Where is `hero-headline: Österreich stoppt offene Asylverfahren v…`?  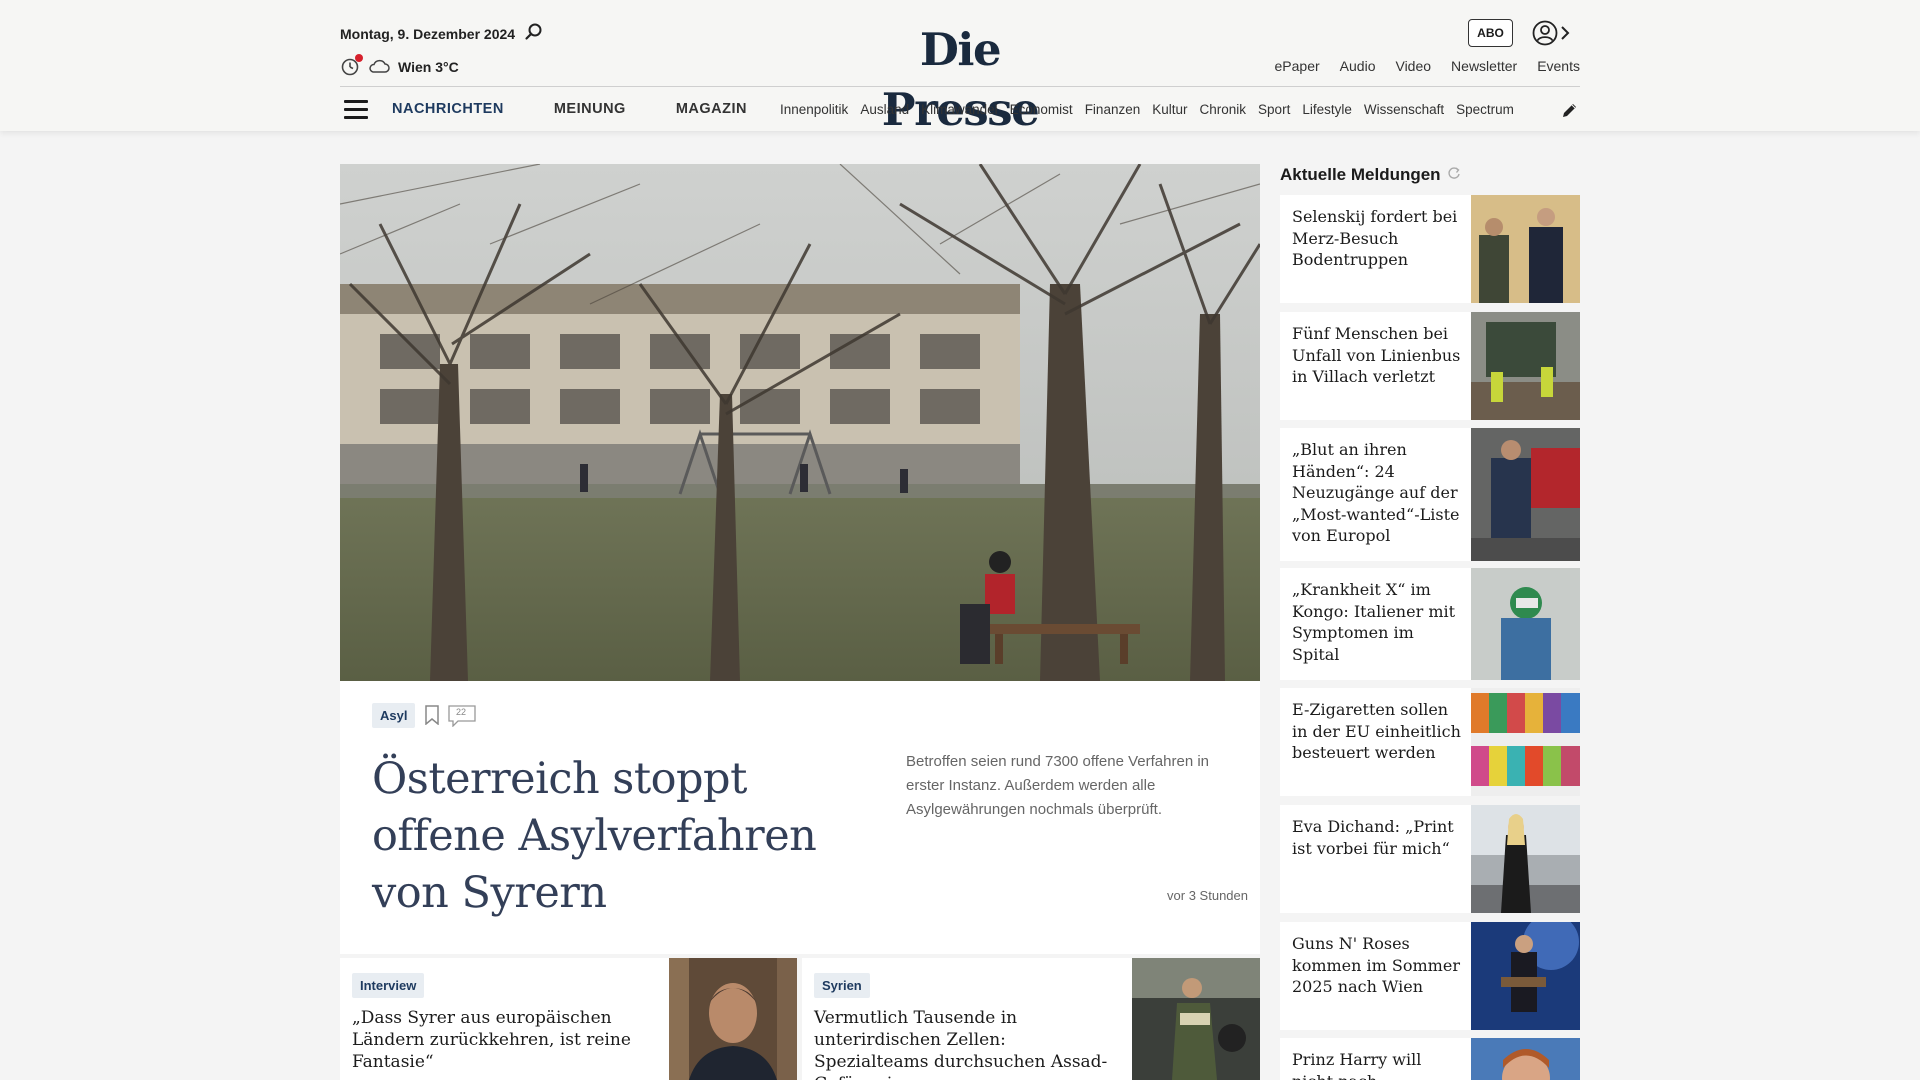
hero-headline: Österreich stoppt offene Asylverfahren v… is located at coordinates (607, 836).